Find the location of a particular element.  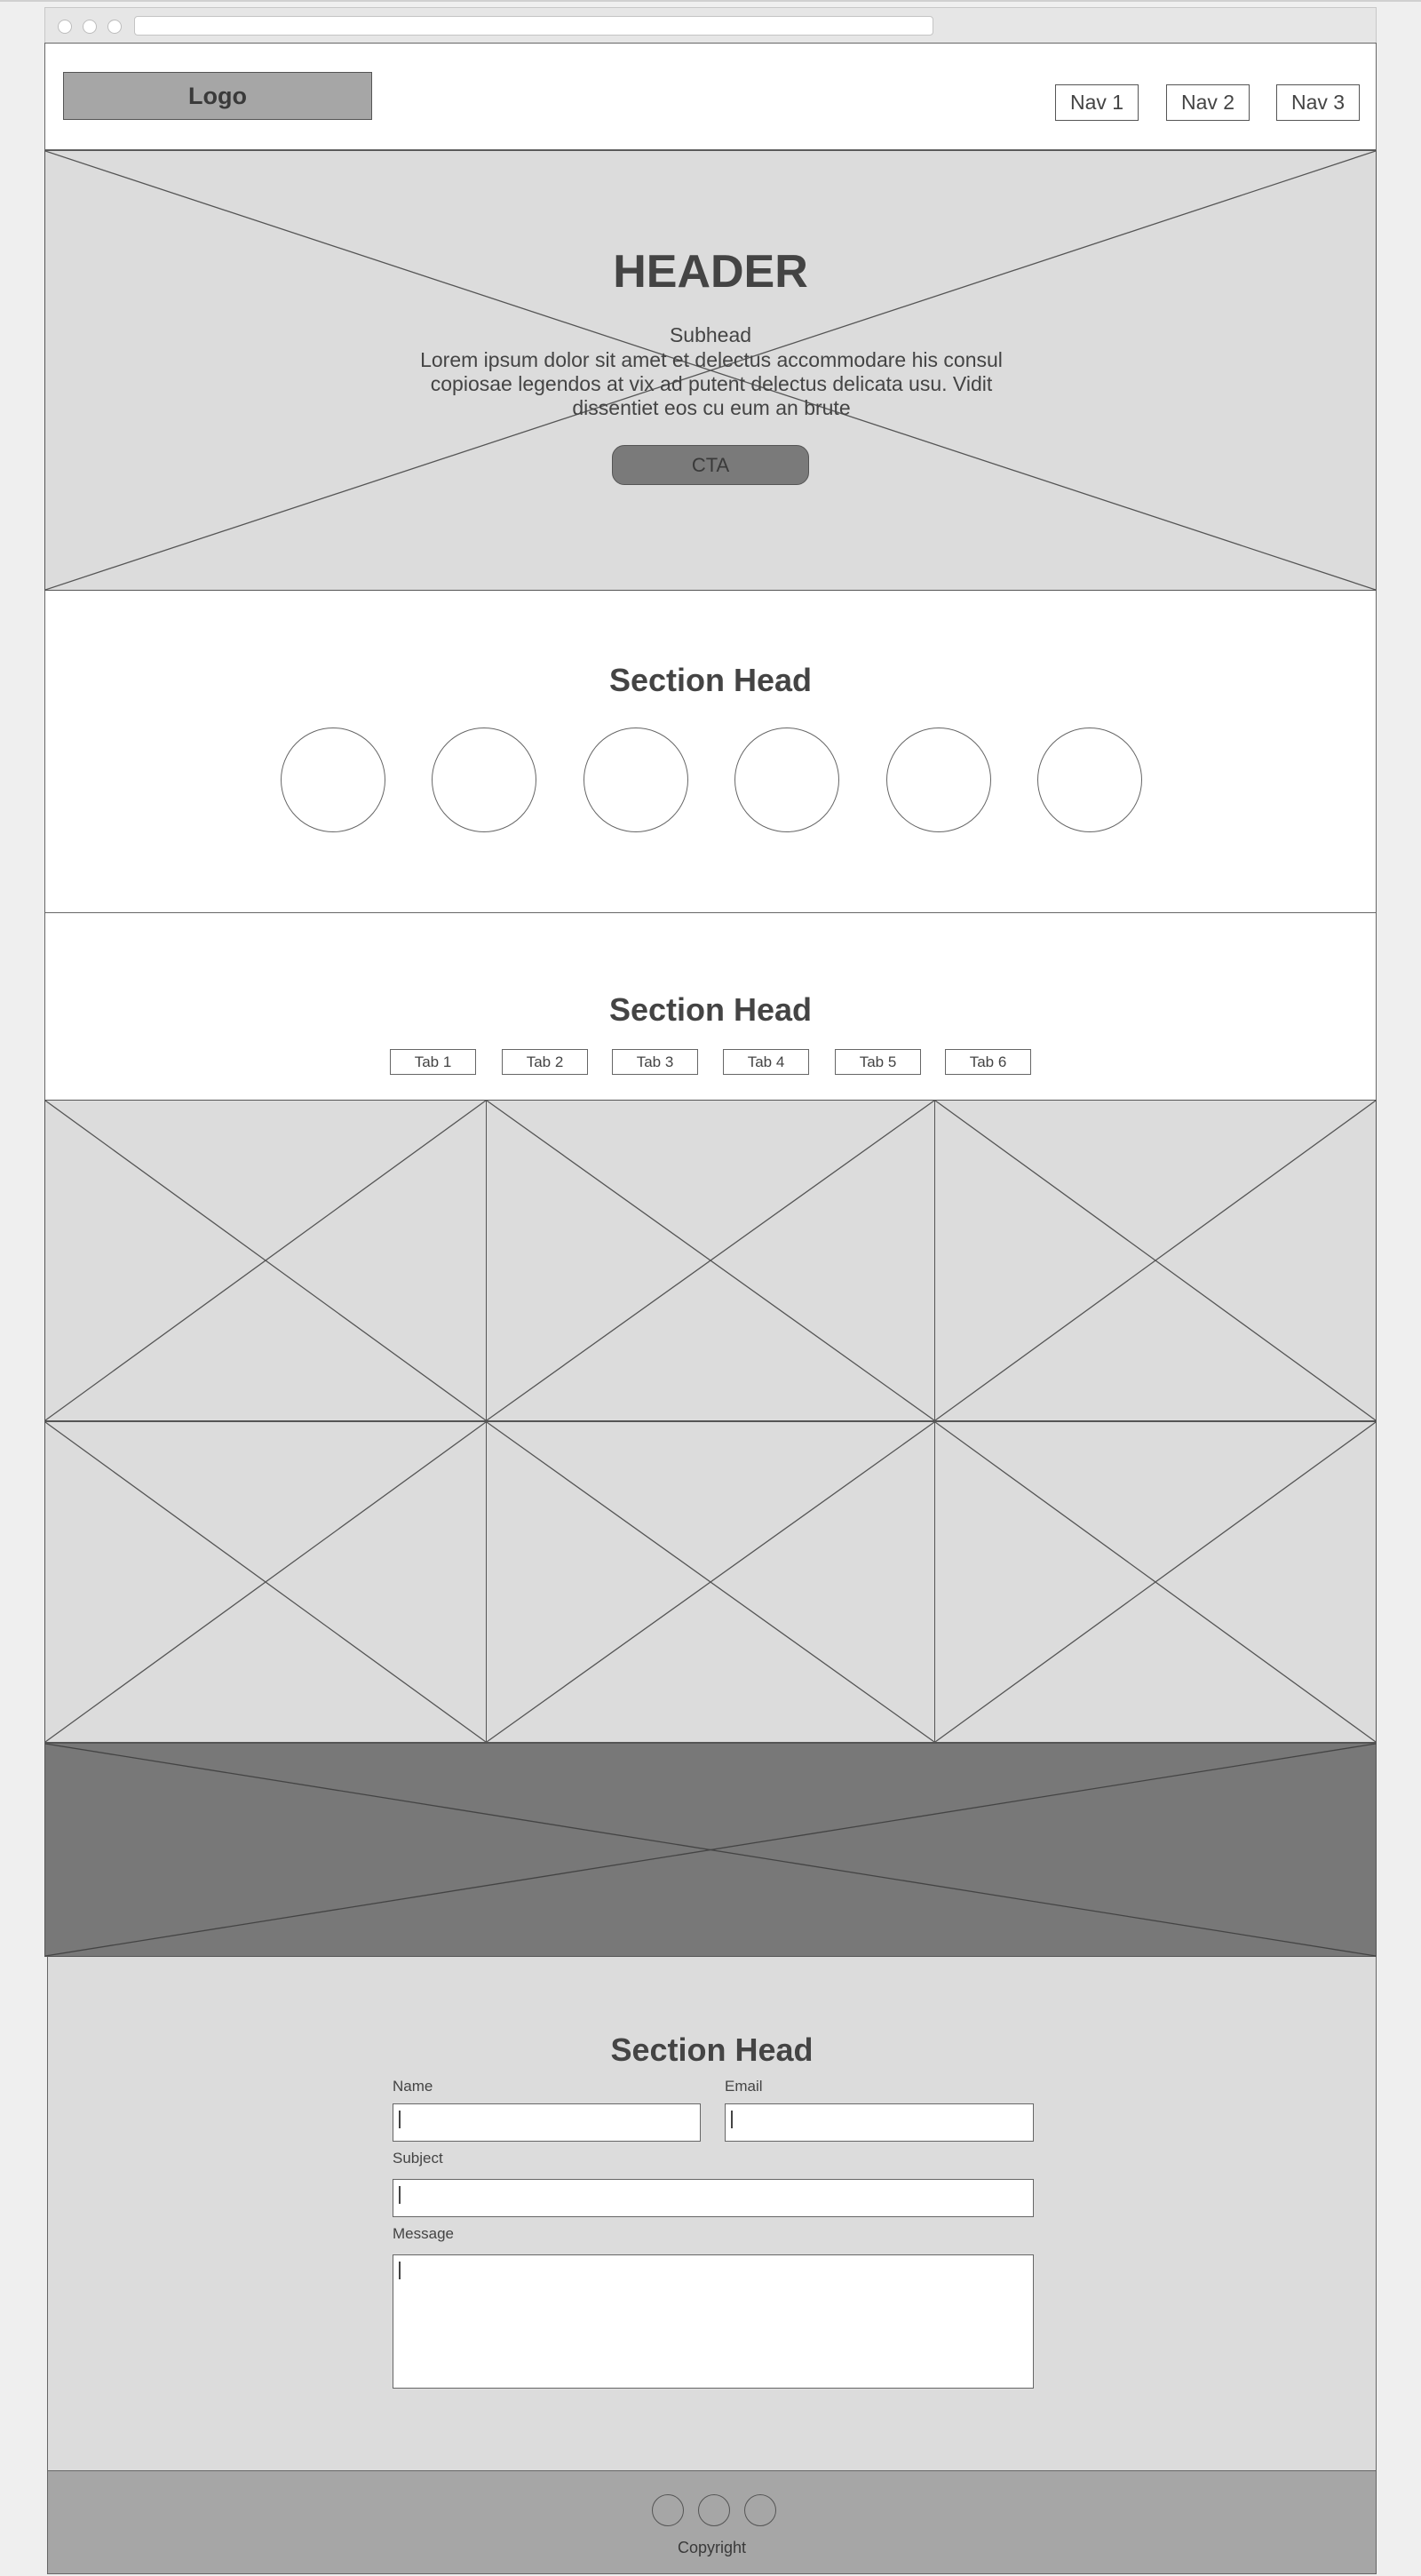

browser-chrome is located at coordinates (710, 25).